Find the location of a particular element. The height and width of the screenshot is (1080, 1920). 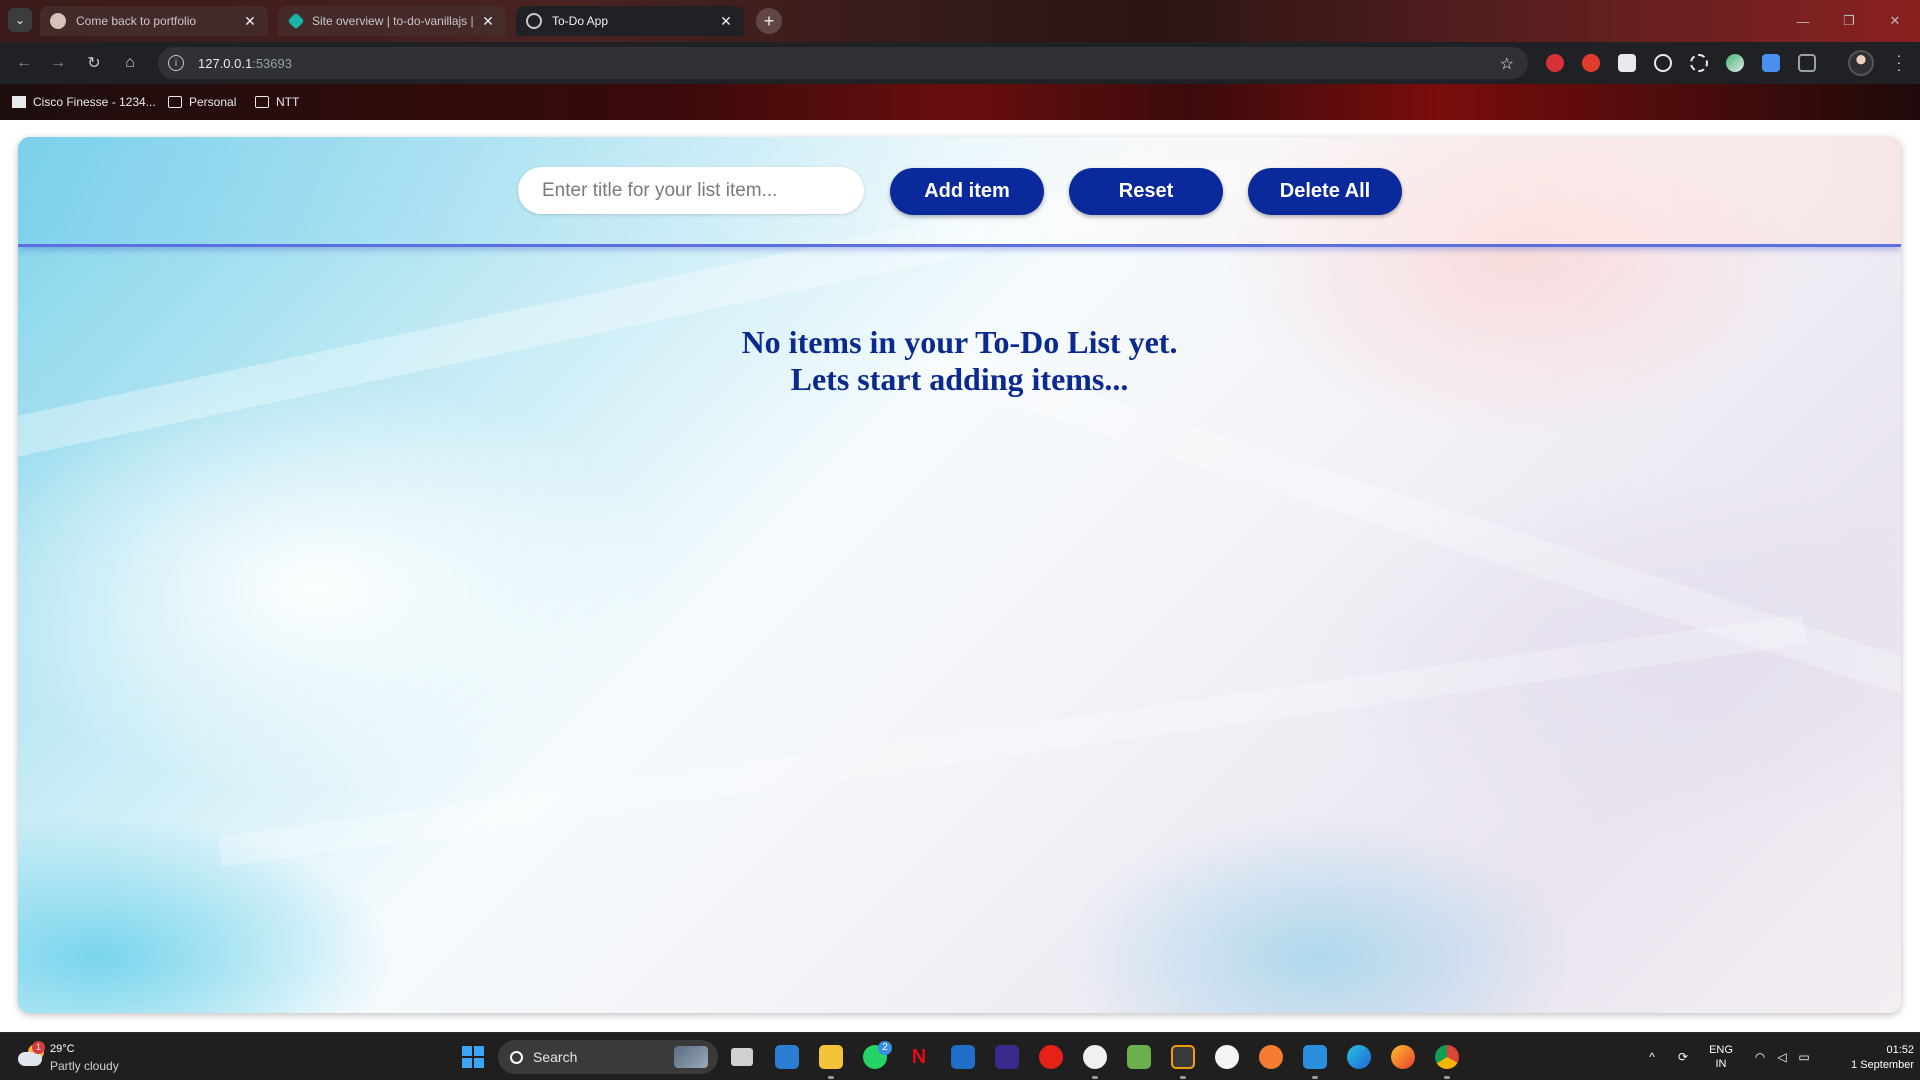

back-icon: ← is located at coordinates (24, 63).